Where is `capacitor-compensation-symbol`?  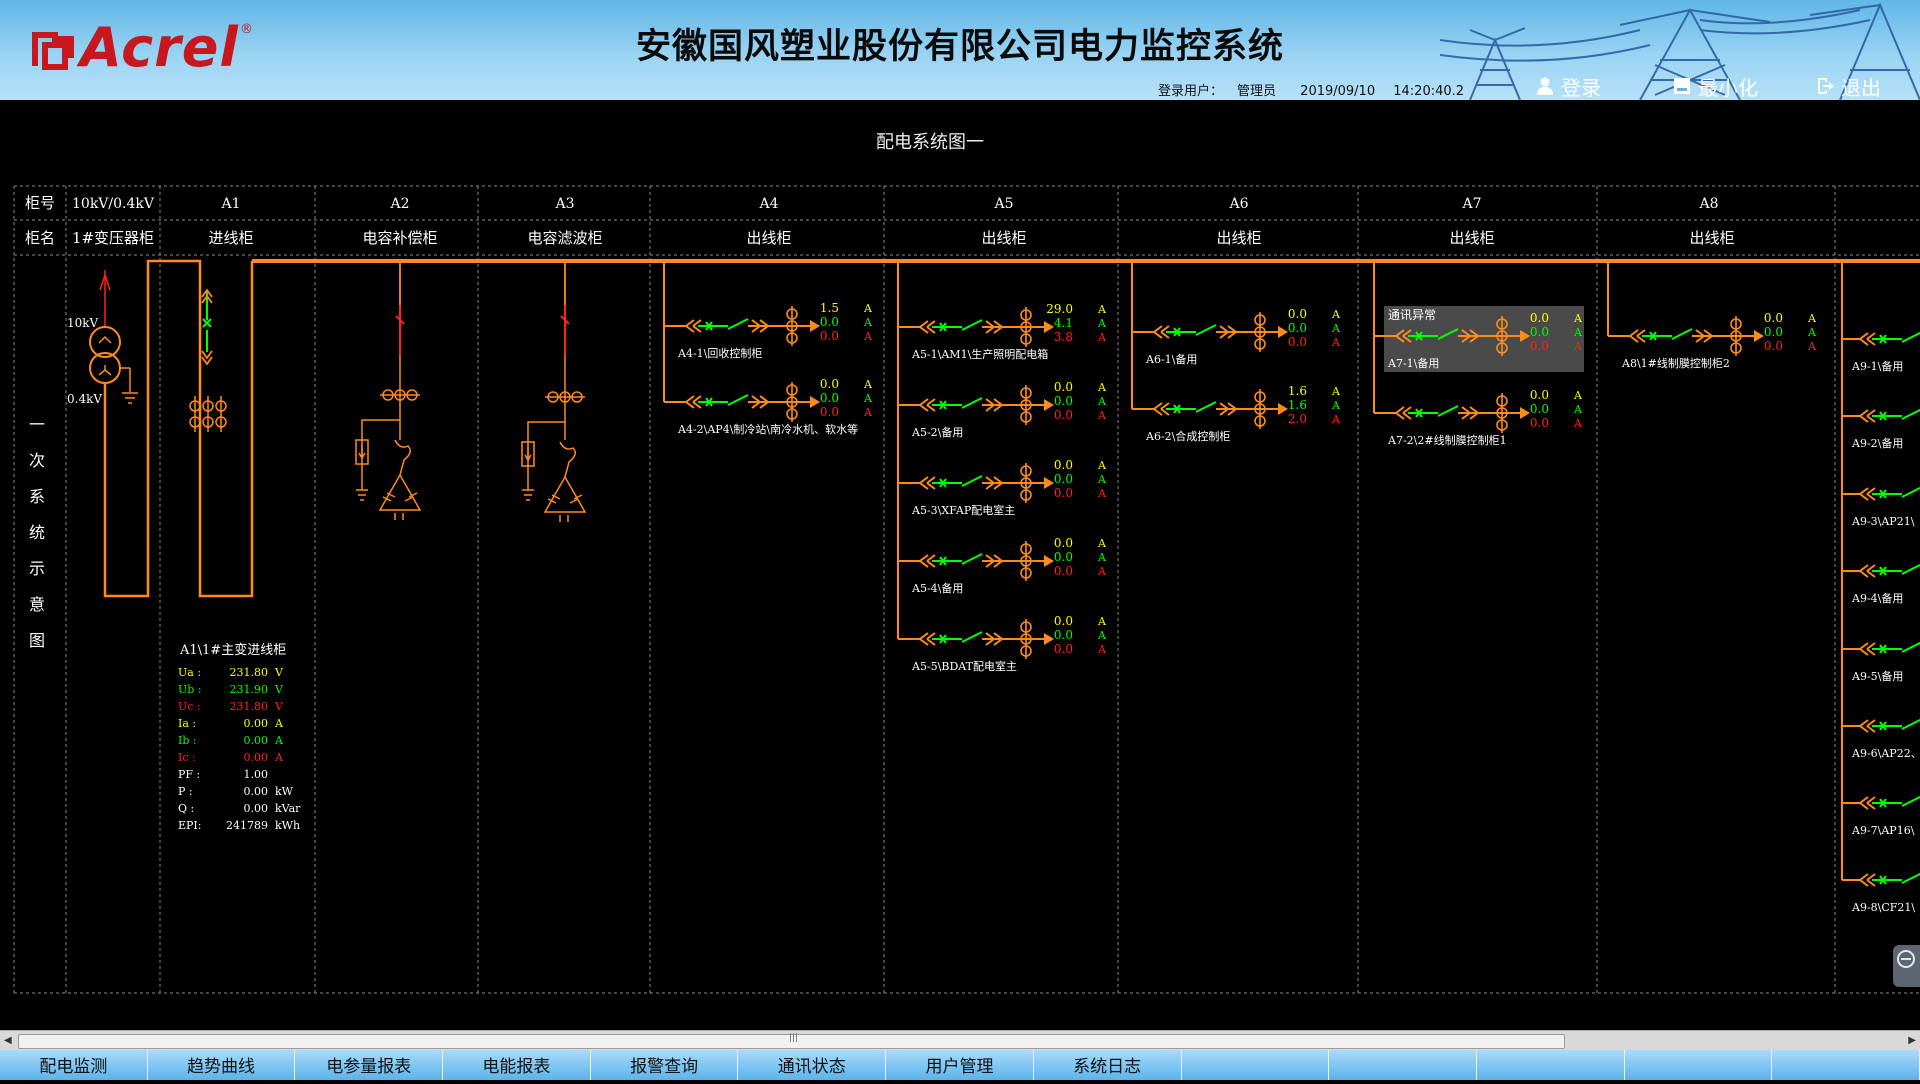
capacitor-compensation-symbol is located at coordinates (388, 390).